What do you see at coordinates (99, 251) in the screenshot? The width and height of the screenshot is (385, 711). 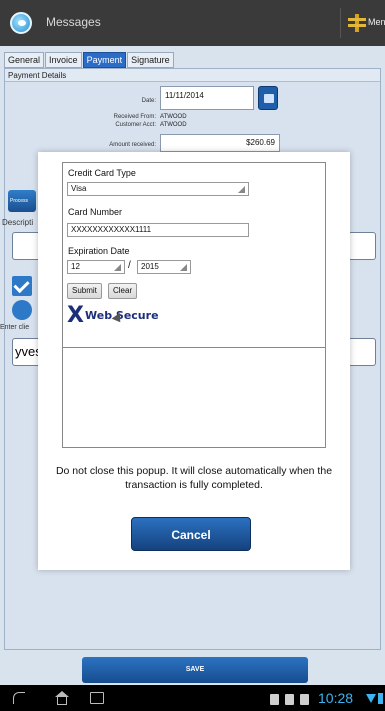 I see `expiration-label: Expiration Date` at bounding box center [99, 251].